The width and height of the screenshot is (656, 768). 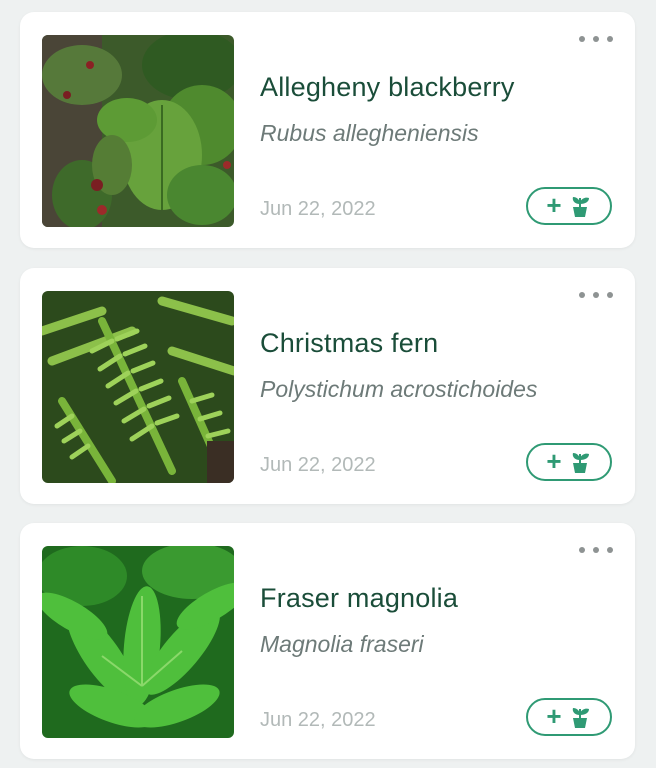 I want to click on blackberry-photo, so click(x=138, y=131).